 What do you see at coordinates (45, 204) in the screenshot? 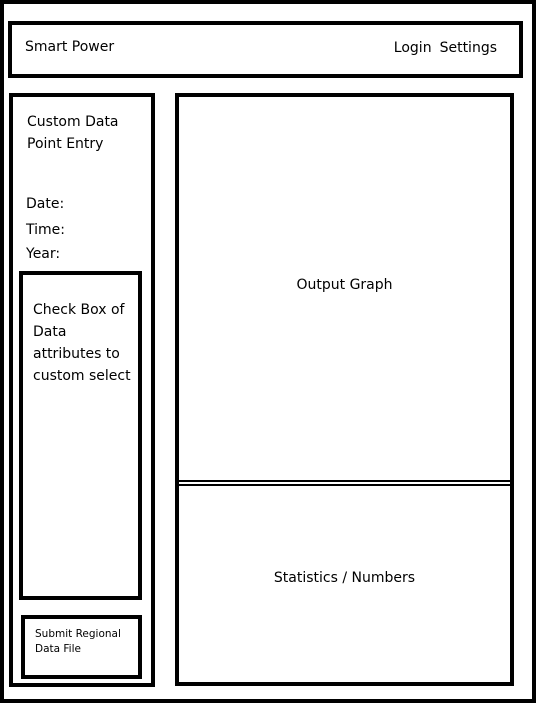
I see `date-field-label: Date:` at bounding box center [45, 204].